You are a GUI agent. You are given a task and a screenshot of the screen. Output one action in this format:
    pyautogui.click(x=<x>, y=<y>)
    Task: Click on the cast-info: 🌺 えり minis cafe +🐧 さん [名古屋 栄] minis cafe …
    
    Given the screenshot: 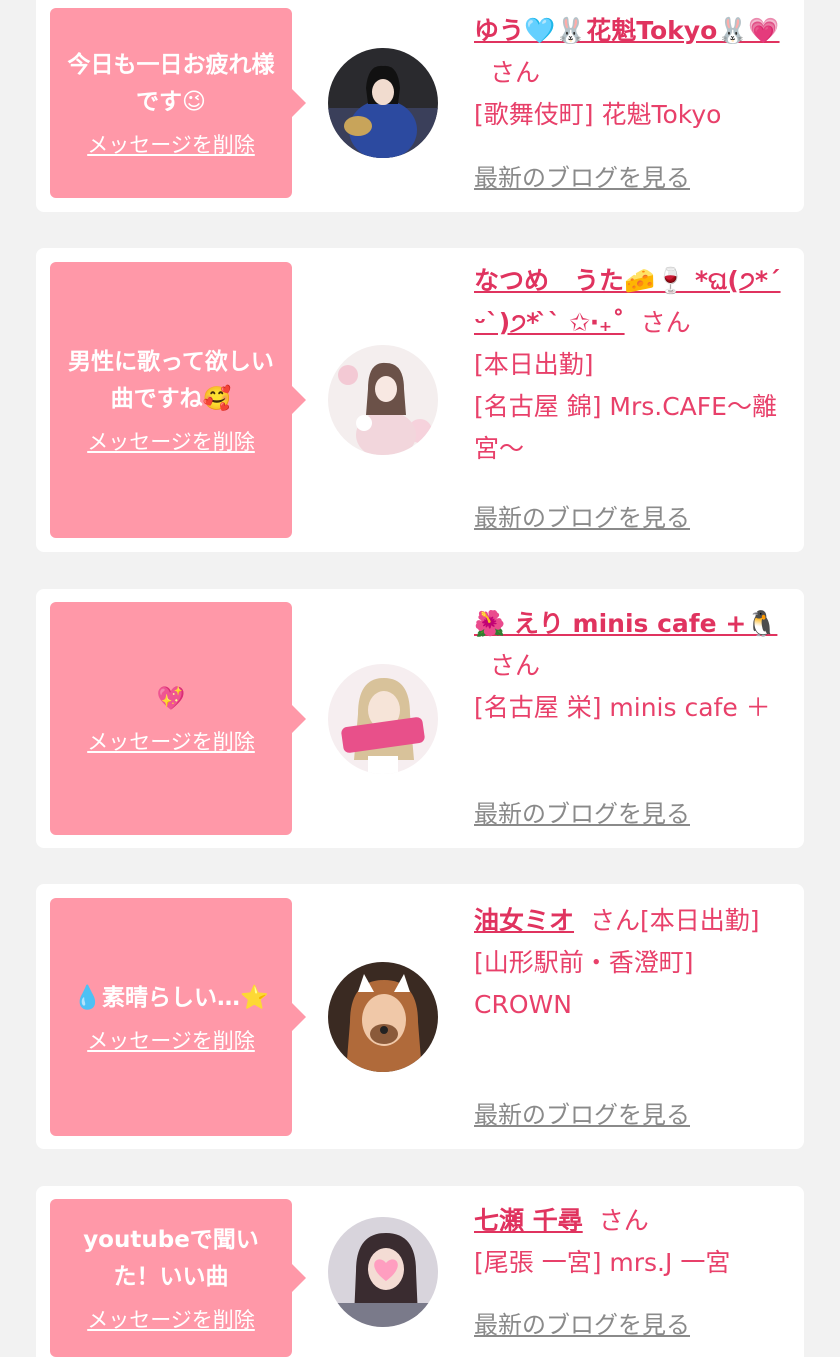 What is the action you would take?
    pyautogui.click(x=633, y=666)
    